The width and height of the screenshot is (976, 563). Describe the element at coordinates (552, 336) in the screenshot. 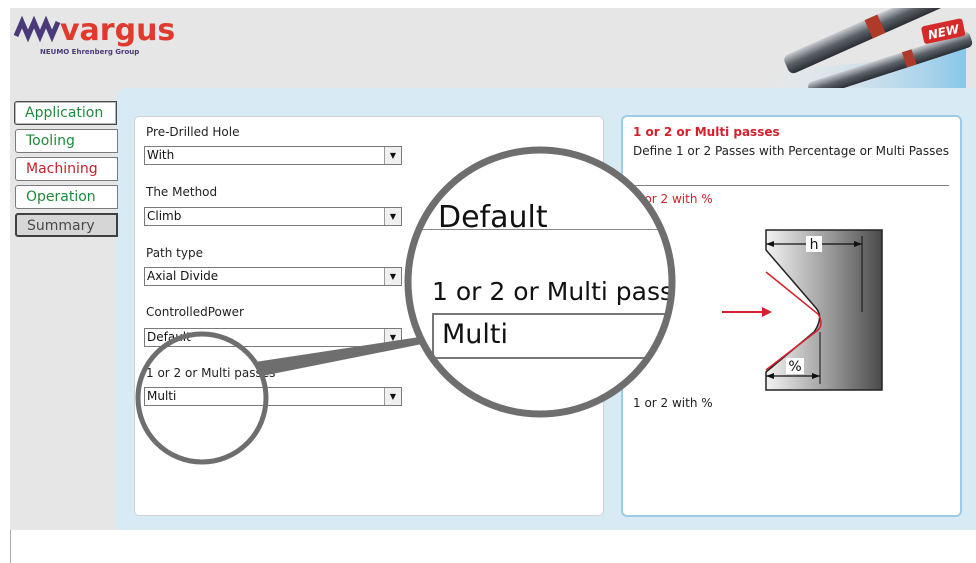

I see `magnified-passes-select: Multi` at that location.